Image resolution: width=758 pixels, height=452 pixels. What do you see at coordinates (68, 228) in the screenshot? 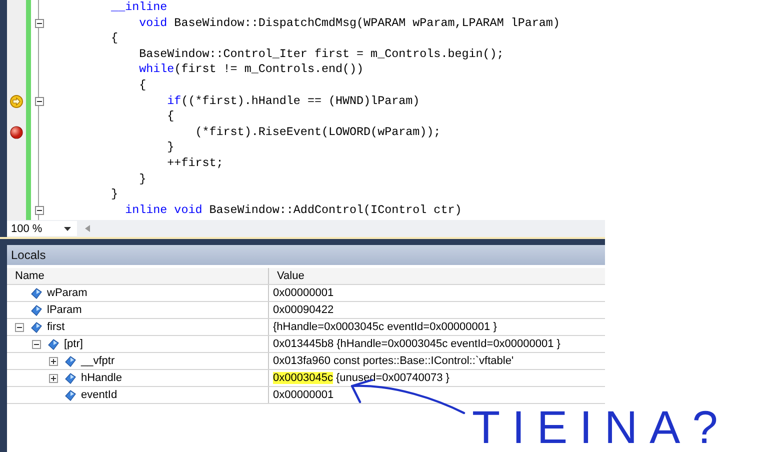
I see `dropdown-caret-icon` at bounding box center [68, 228].